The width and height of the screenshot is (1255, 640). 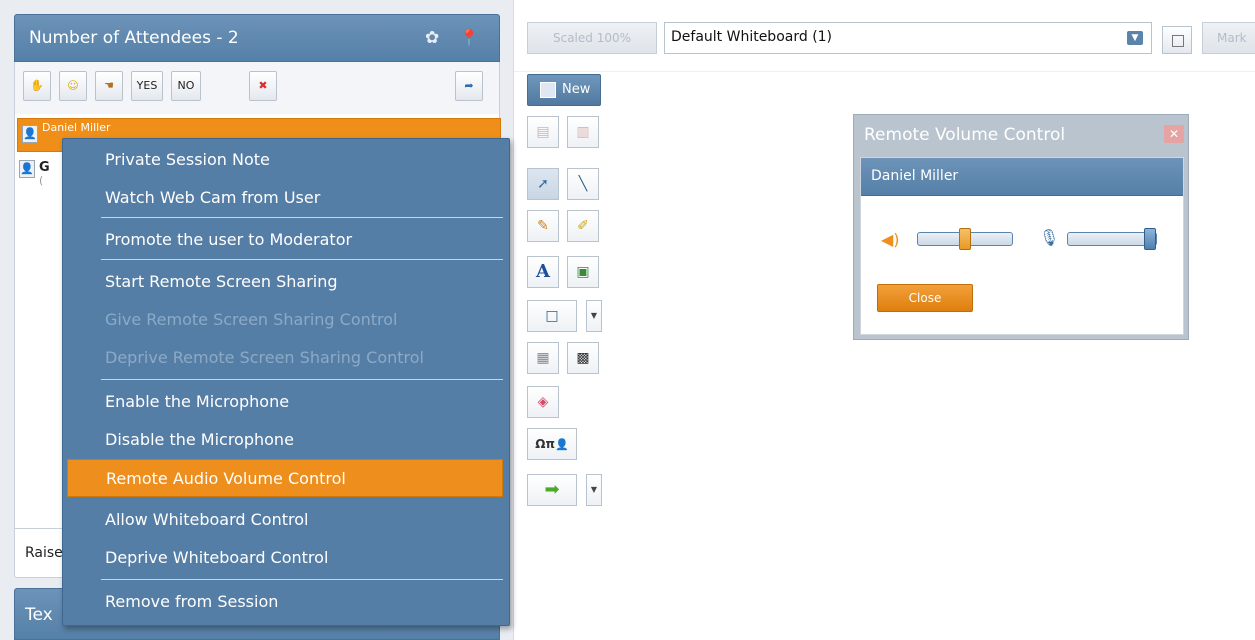 What do you see at coordinates (286, 440) in the screenshot?
I see `menu-item-disable-microphone: Disable the Microphone` at bounding box center [286, 440].